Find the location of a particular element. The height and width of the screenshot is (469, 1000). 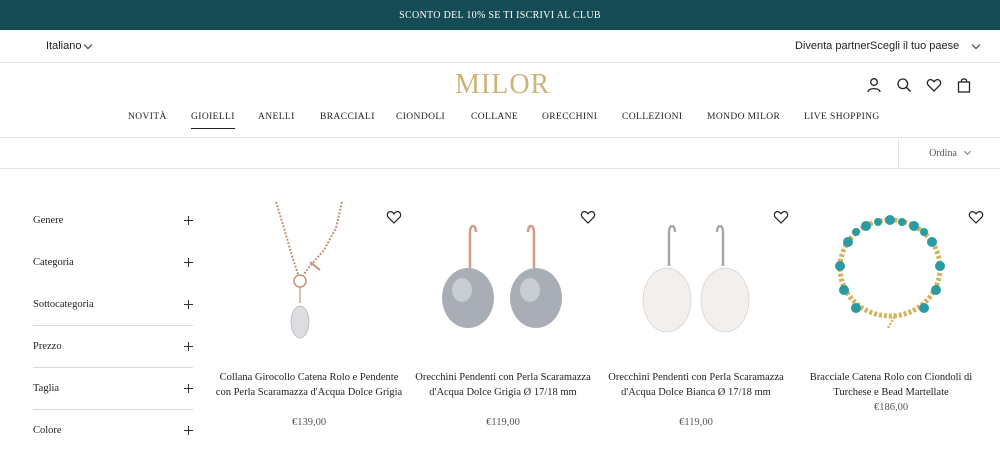

language-label: Italiano is located at coordinates (64, 46).